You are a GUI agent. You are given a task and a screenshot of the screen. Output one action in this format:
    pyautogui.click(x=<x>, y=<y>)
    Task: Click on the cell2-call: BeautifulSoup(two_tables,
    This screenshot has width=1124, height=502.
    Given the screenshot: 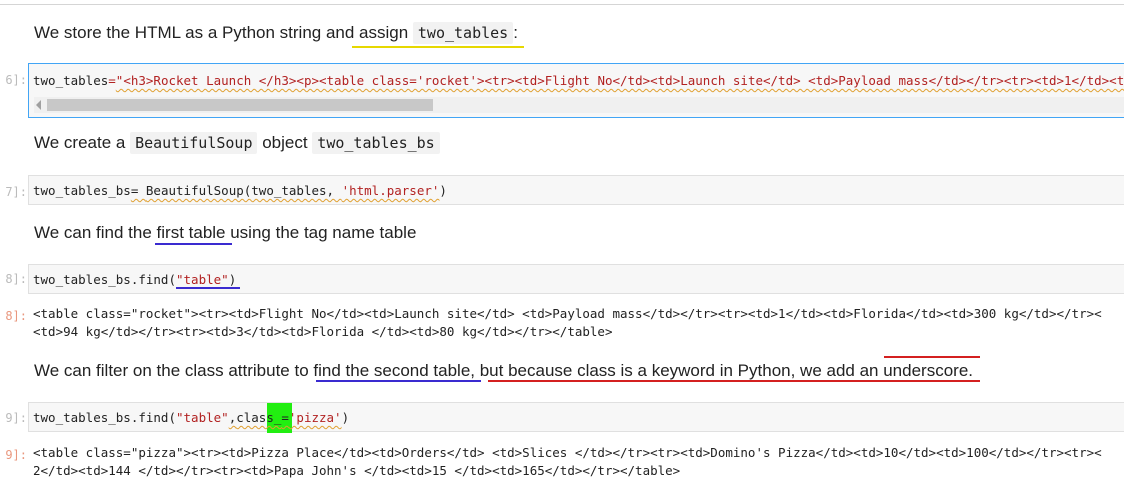 What is the action you would take?
    pyautogui.click(x=243, y=190)
    